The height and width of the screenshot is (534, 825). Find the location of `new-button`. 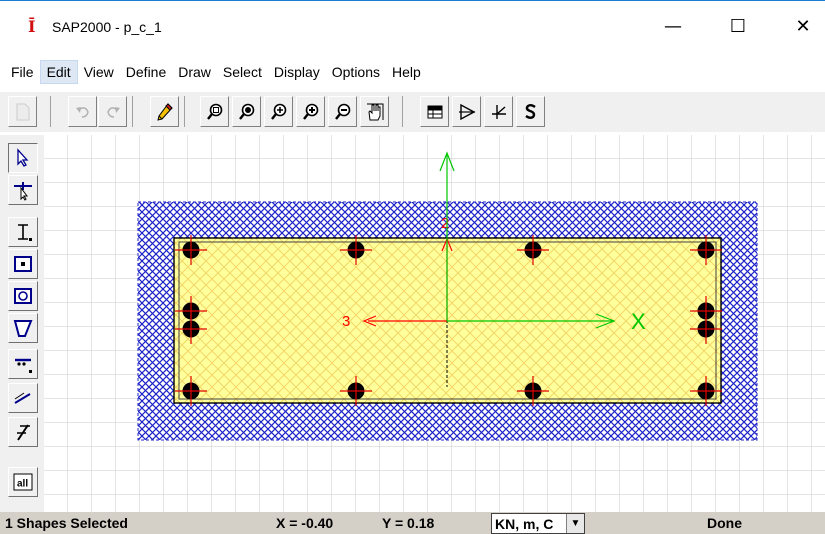

new-button is located at coordinates (22, 111).